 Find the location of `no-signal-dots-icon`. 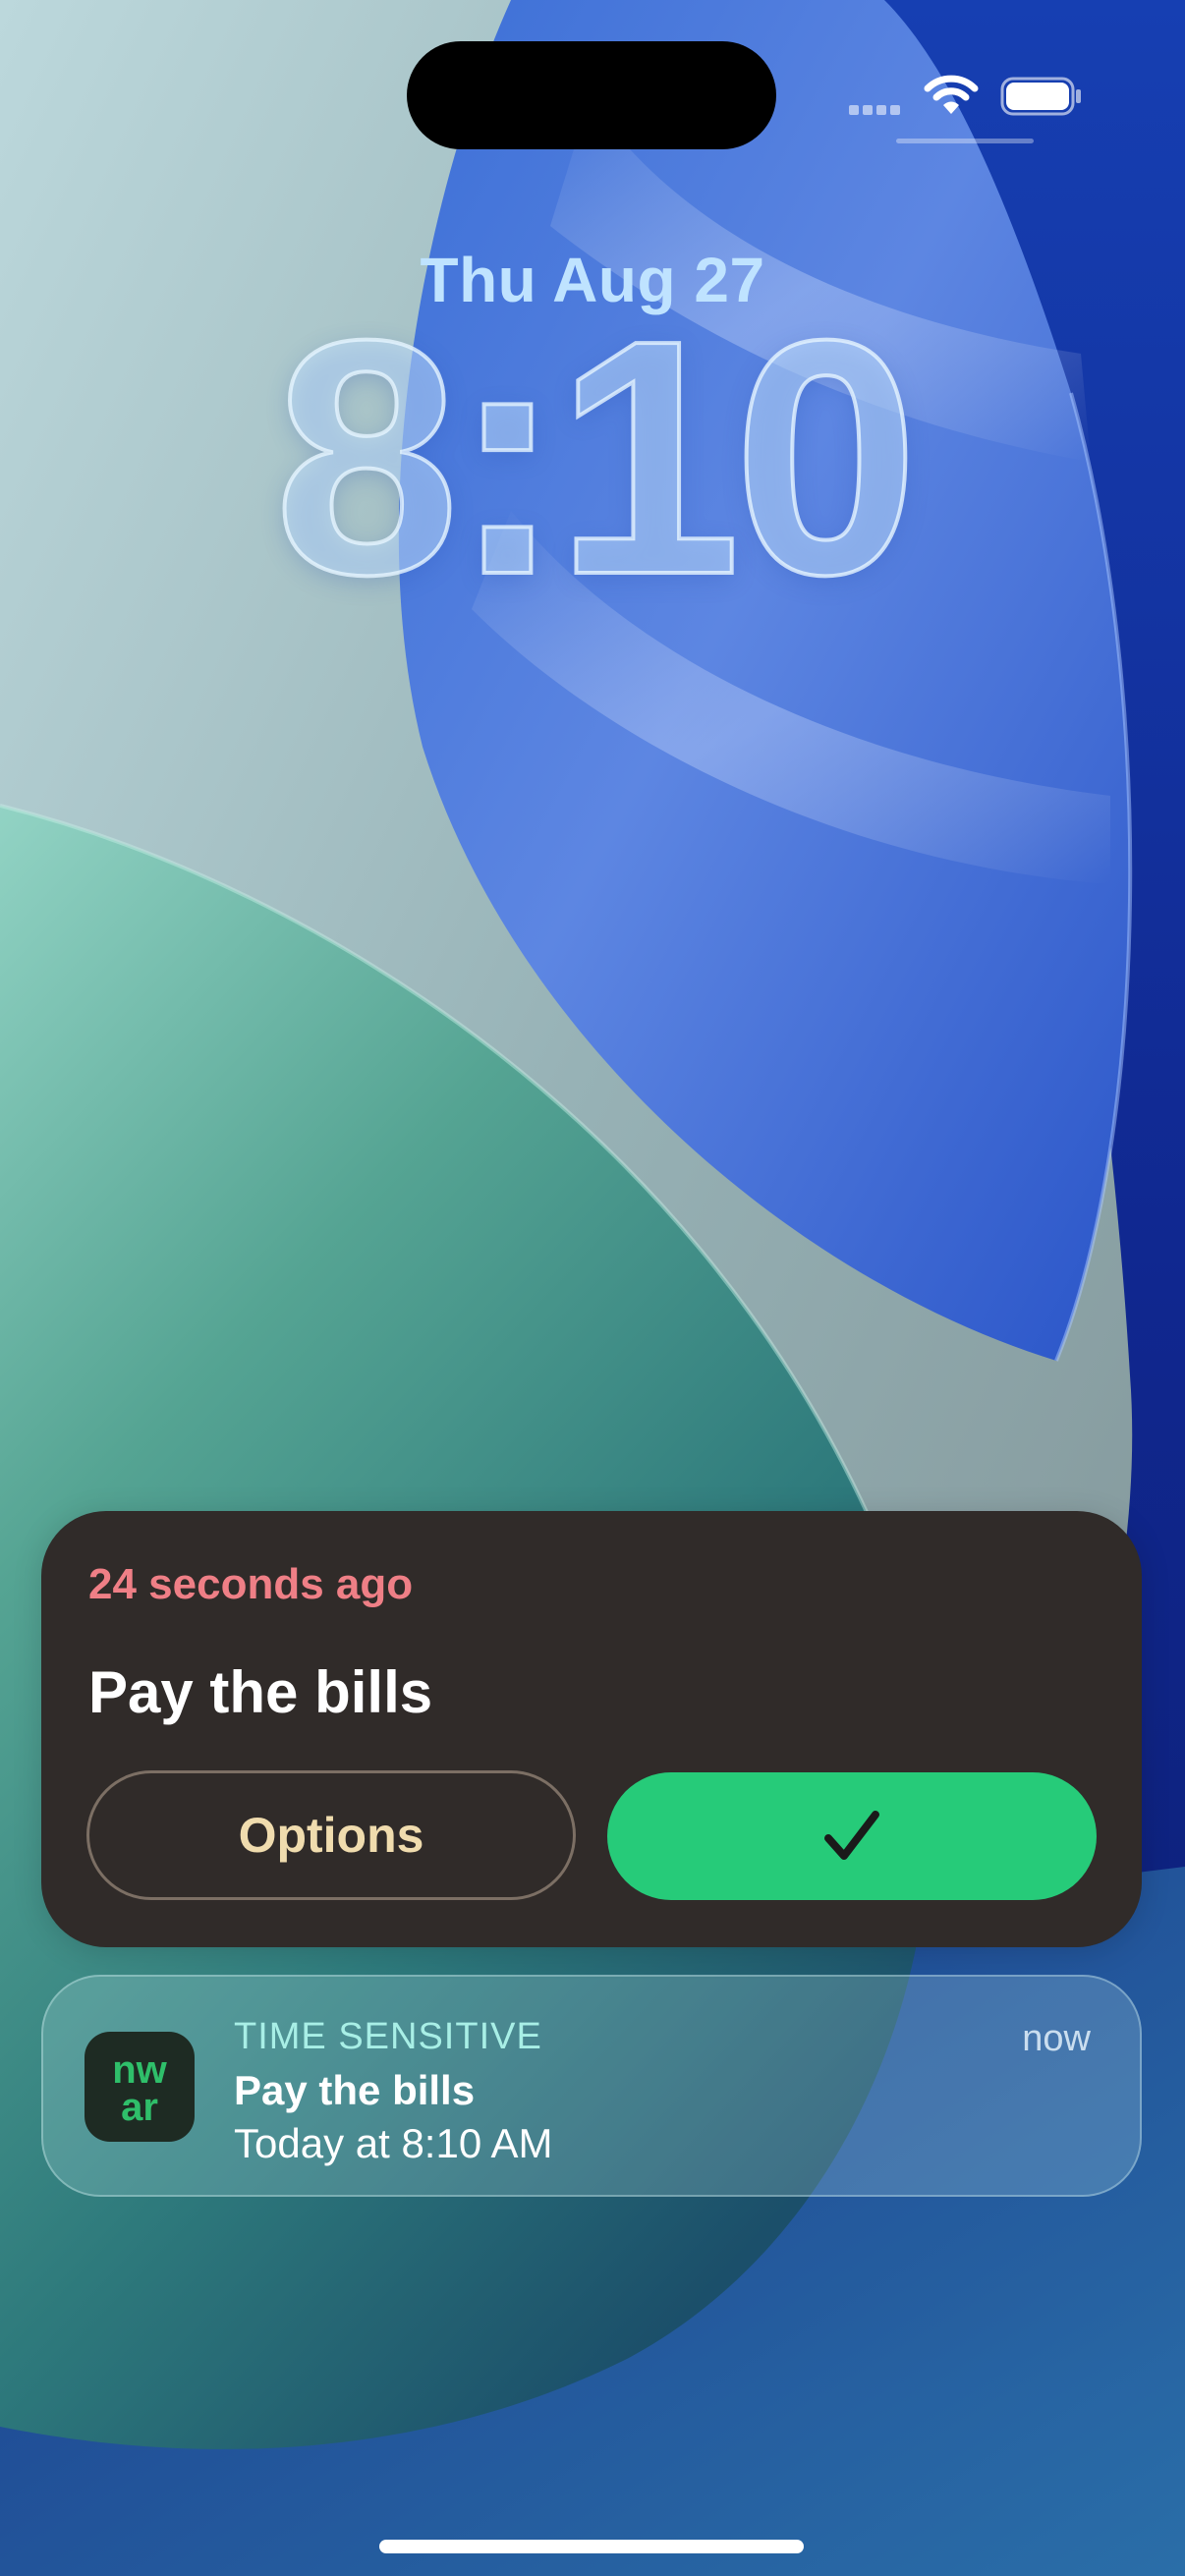

no-signal-dots-icon is located at coordinates (879, 109).